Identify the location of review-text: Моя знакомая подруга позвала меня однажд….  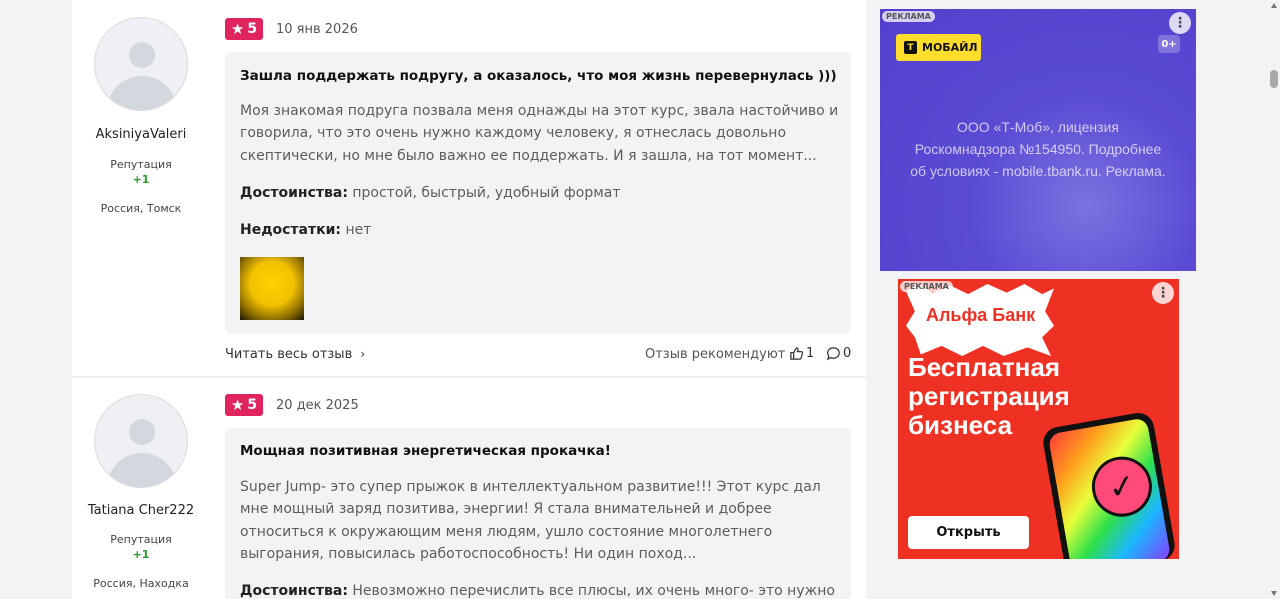
(539, 133).